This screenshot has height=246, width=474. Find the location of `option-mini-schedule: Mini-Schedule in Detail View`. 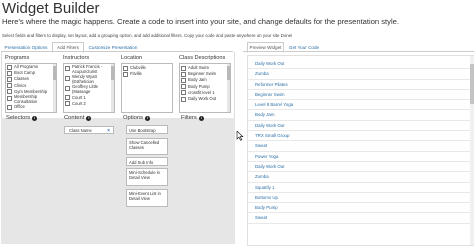

option-mini-schedule: Mini-Schedule in Detail View is located at coordinates (147, 177).